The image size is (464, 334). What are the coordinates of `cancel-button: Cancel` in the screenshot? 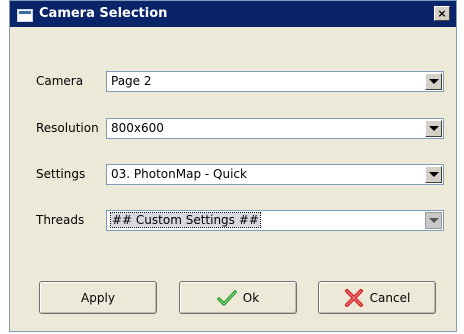 It's located at (377, 297).